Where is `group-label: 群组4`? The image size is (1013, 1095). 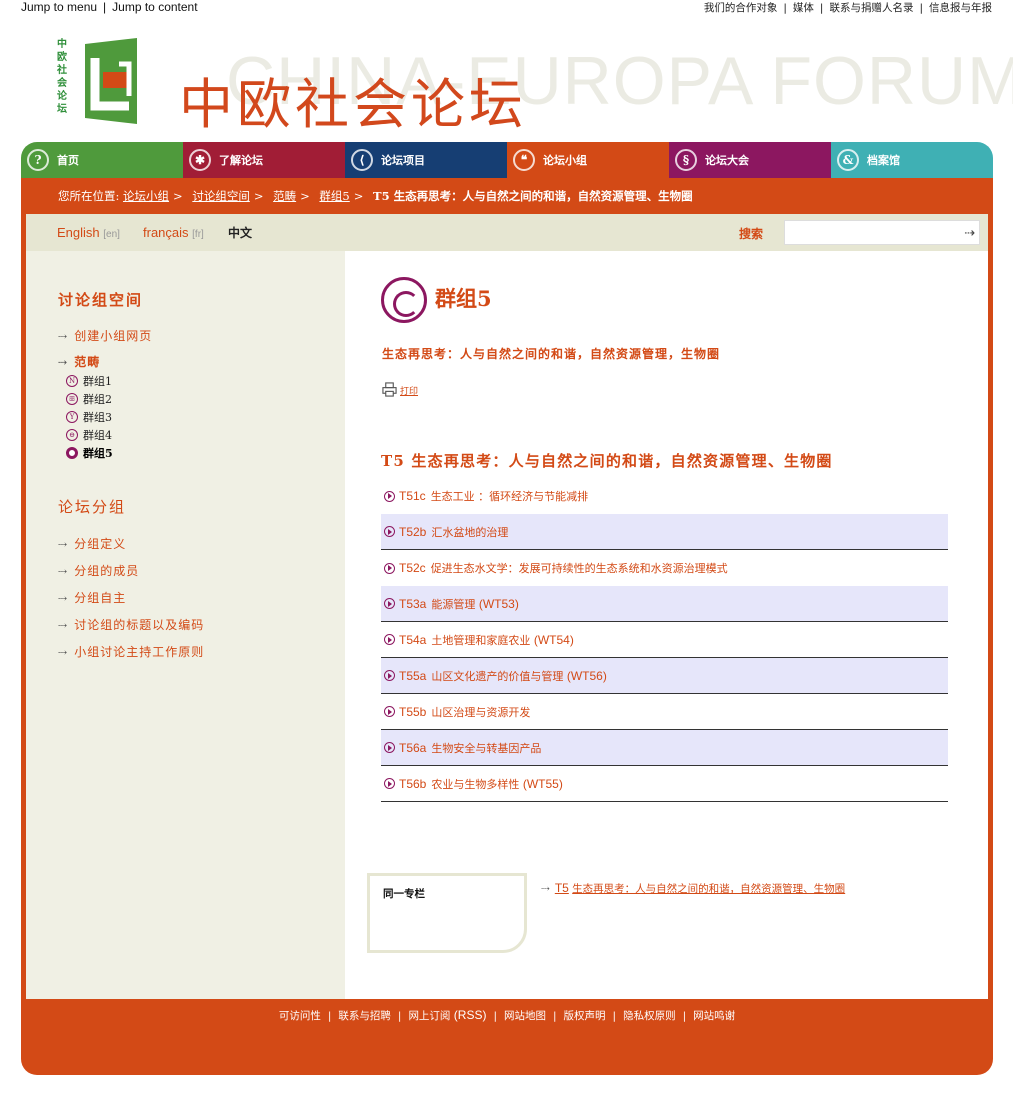 group-label: 群组4 is located at coordinates (97, 435).